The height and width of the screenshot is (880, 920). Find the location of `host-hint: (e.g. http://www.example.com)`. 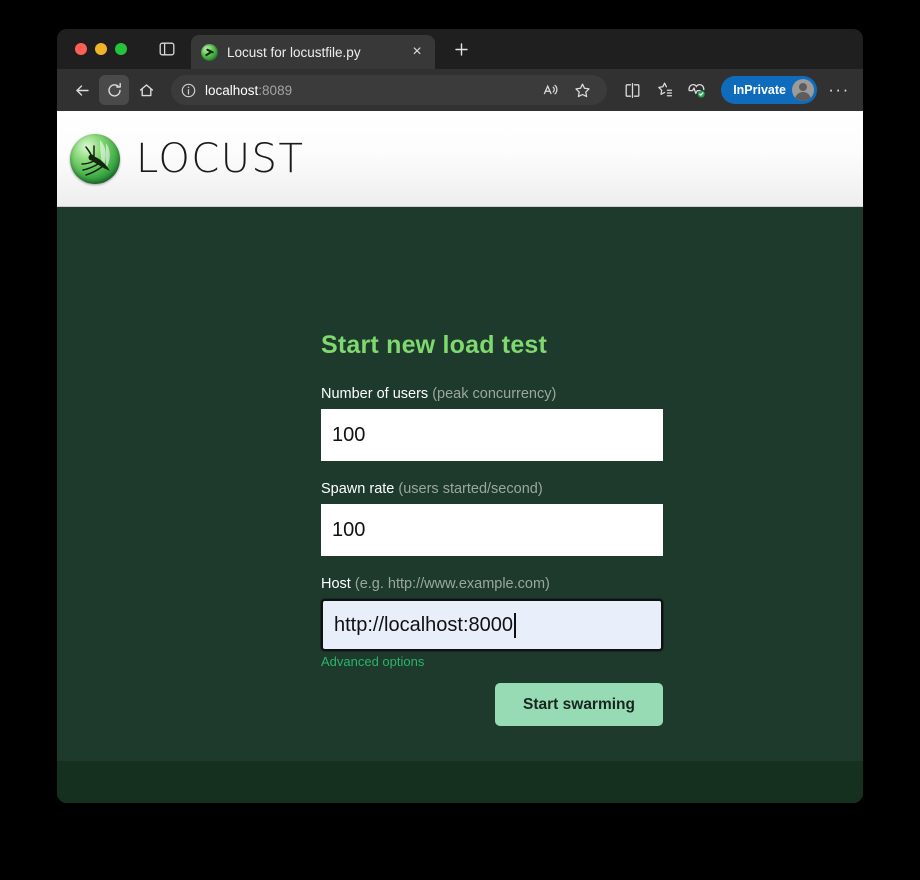

host-hint: (e.g. http://www.example.com) is located at coordinates (452, 584).